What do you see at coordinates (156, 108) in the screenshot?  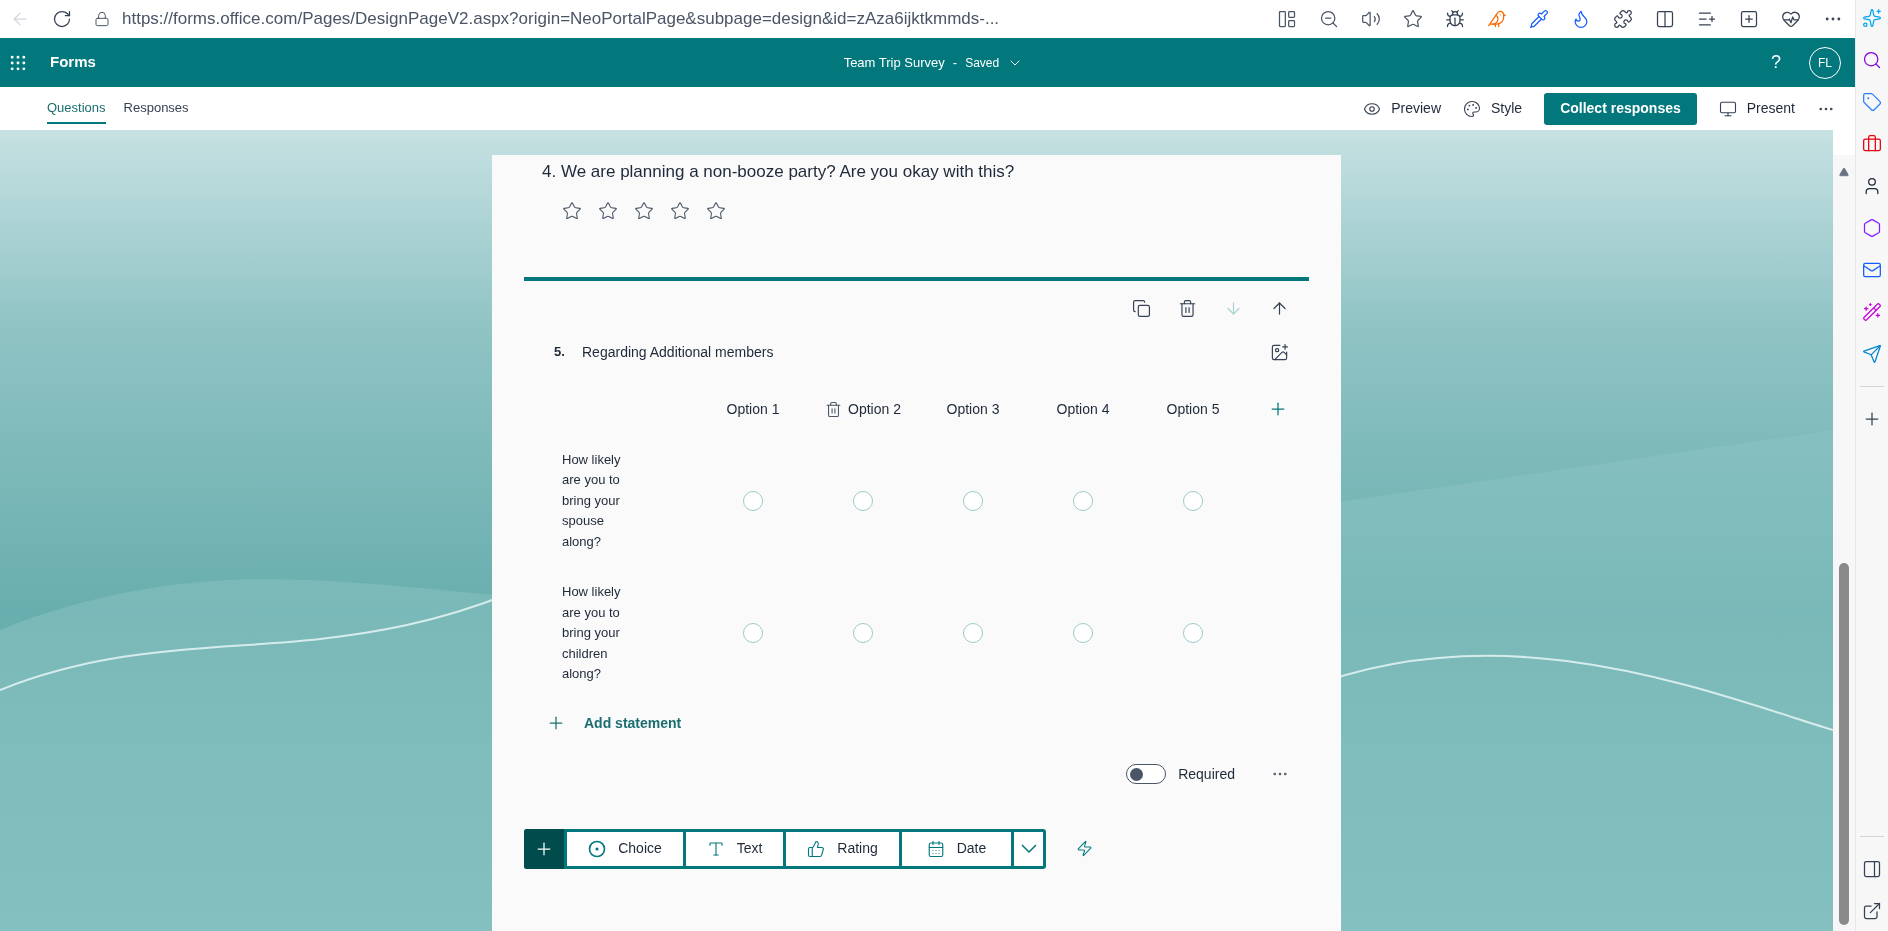 I see `tab: Responses` at bounding box center [156, 108].